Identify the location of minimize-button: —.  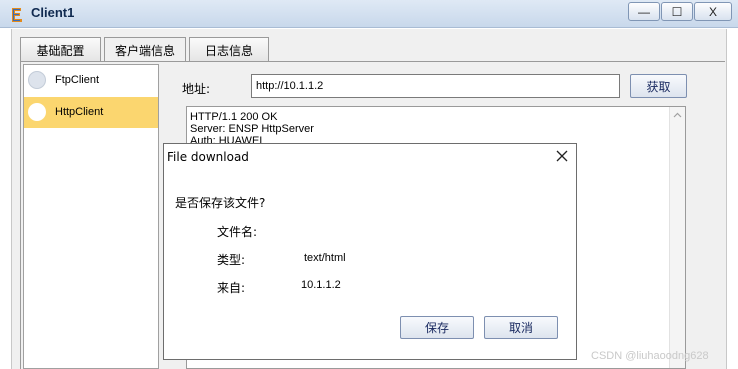
(644, 11).